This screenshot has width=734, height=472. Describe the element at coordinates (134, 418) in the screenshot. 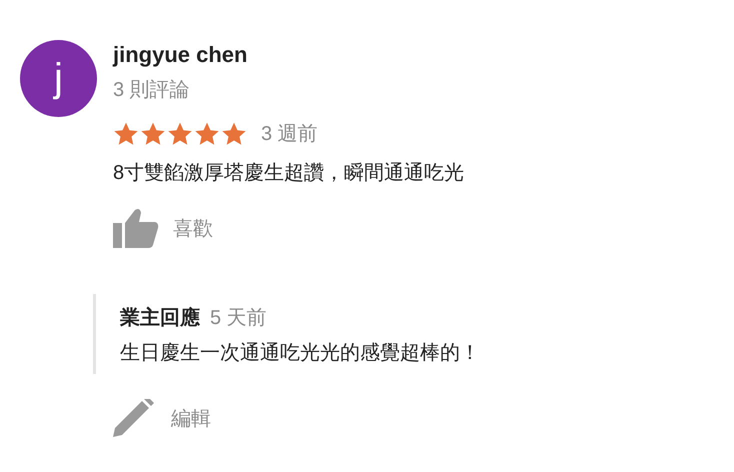

I see `pencil-icon` at that location.